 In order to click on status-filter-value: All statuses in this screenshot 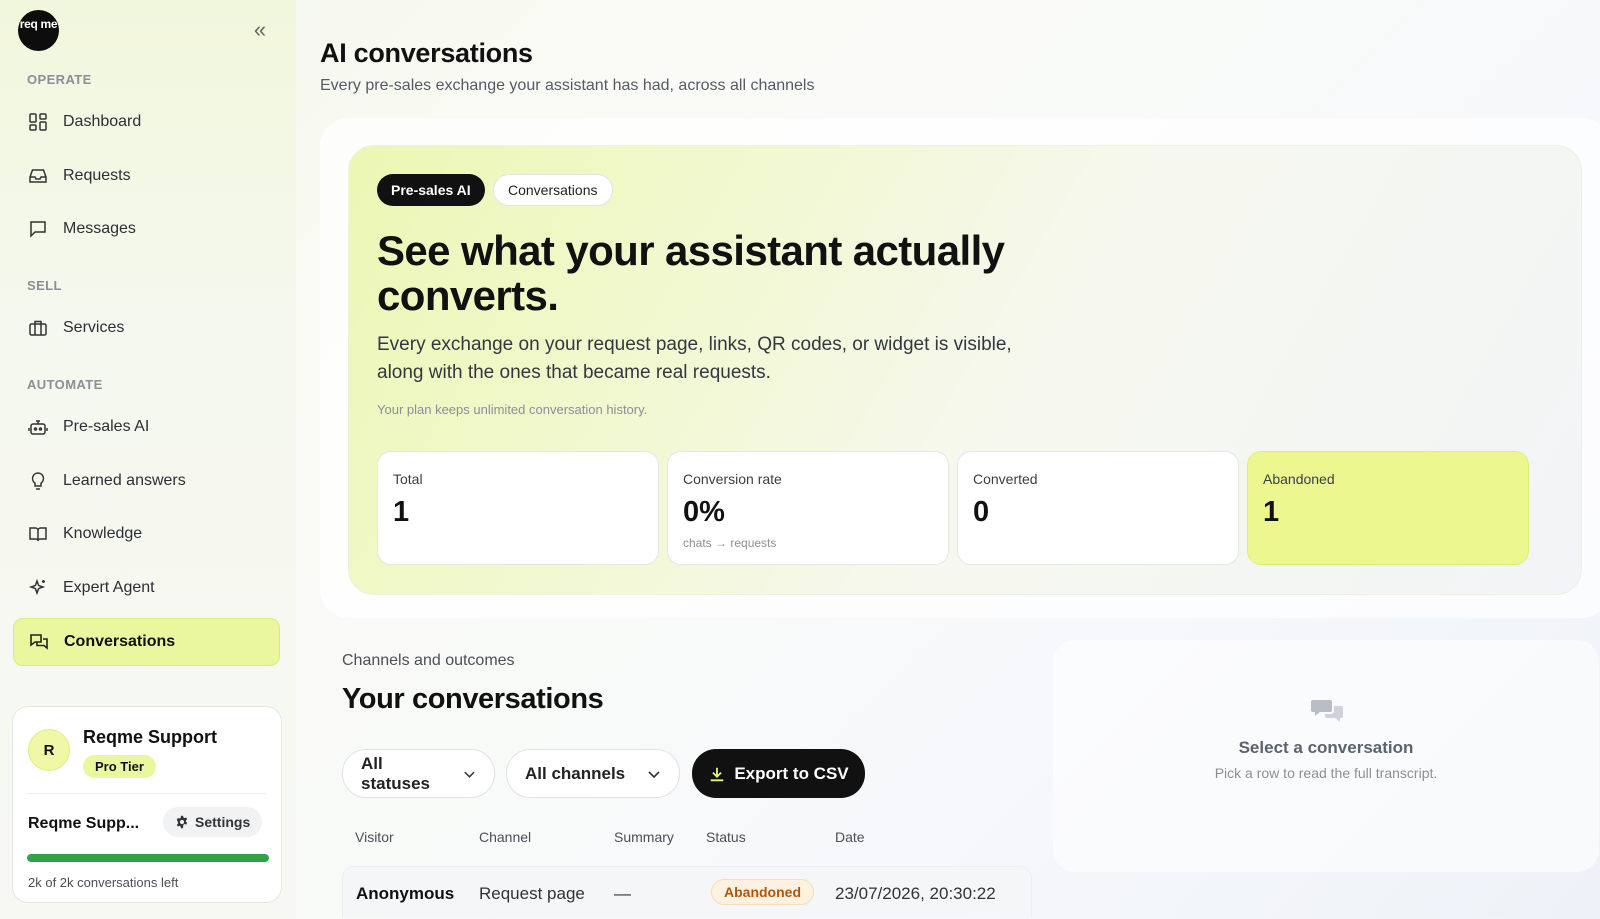, I will do `click(395, 773)`.